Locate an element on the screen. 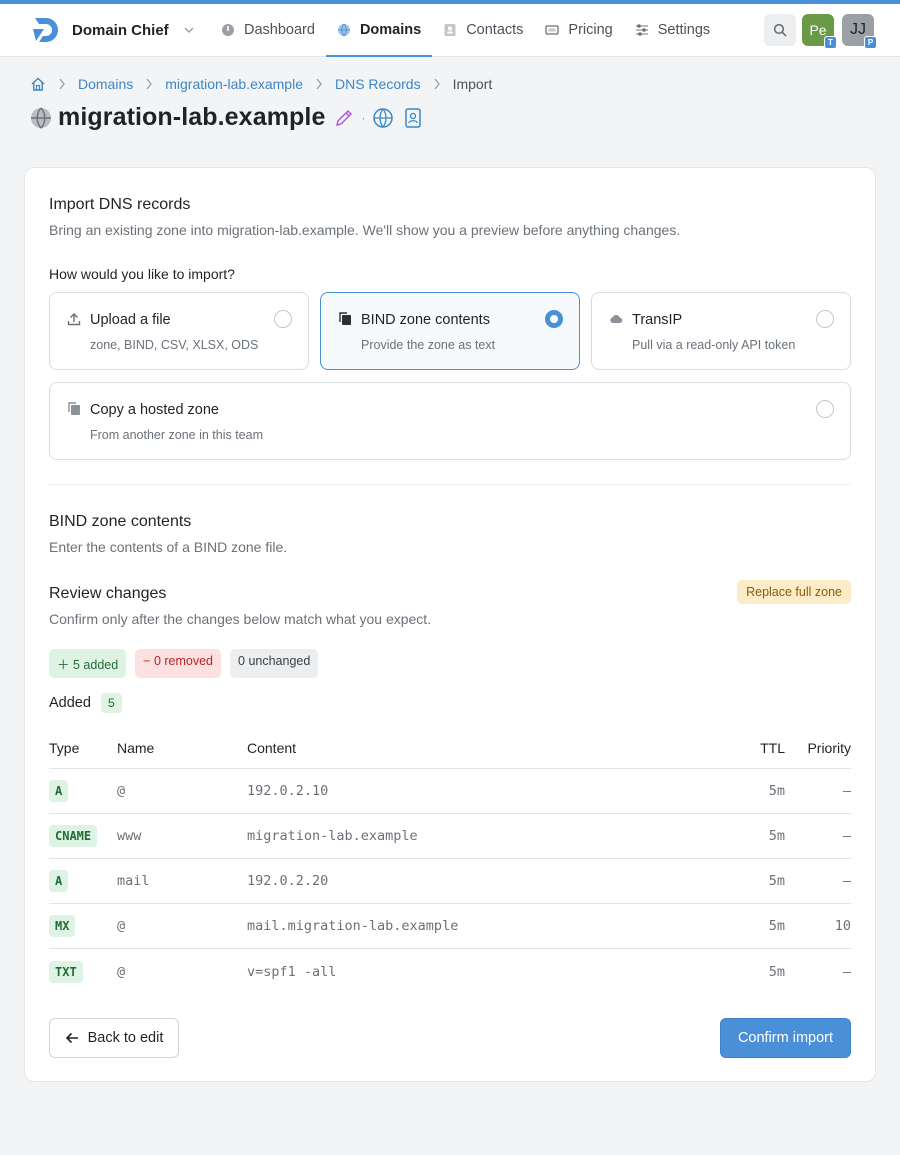 The width and height of the screenshot is (900, 1155). search-button is located at coordinates (780, 30).